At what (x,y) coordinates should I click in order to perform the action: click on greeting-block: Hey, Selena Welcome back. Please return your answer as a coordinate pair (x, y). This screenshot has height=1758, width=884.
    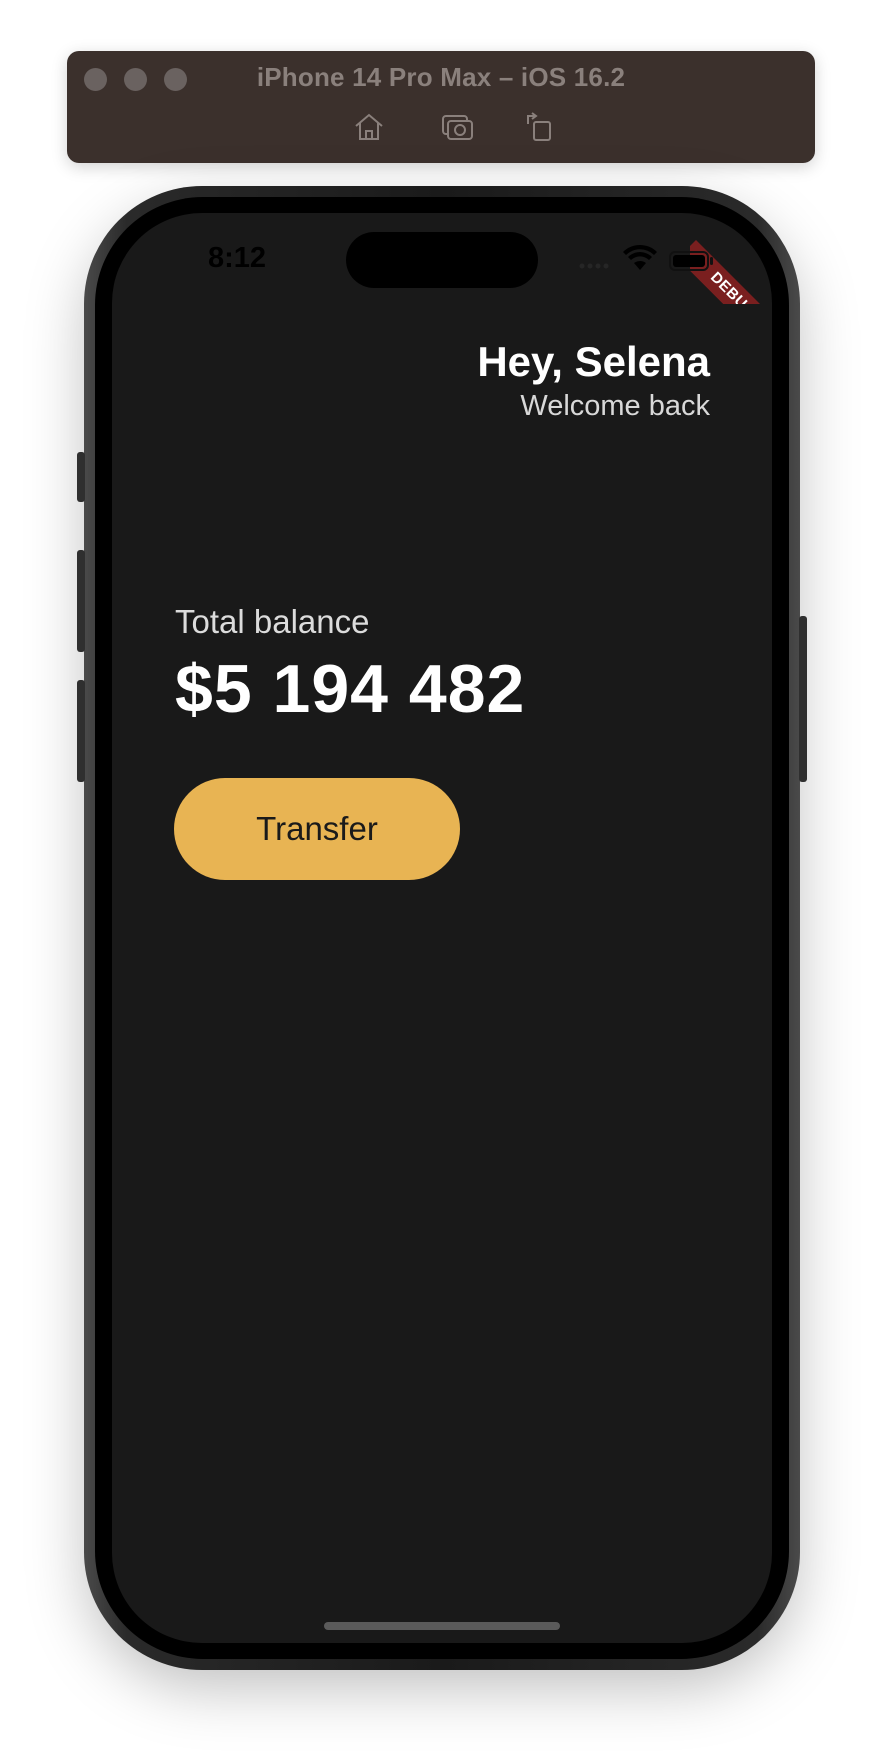
    Looking at the image, I should click on (593, 380).